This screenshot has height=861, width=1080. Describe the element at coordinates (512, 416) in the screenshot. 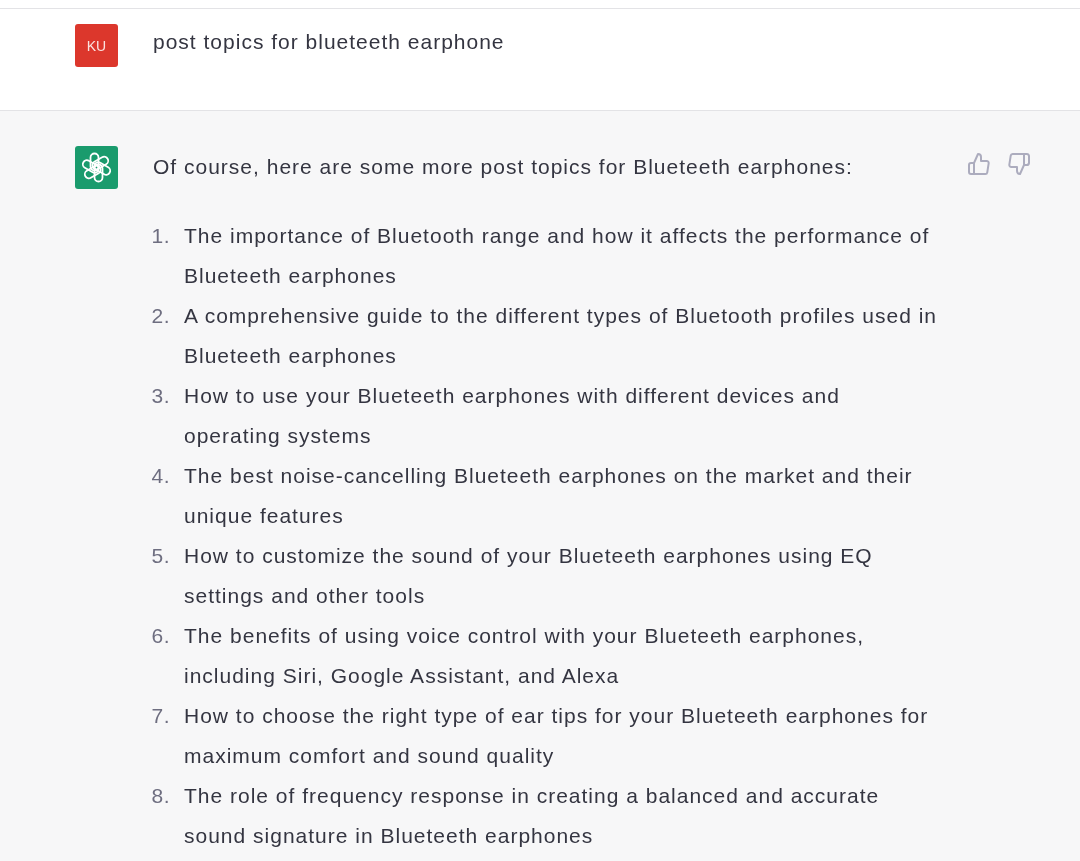

I see `list-item-text: How to use your Blueteeth earphones with different devices and operating systems` at that location.